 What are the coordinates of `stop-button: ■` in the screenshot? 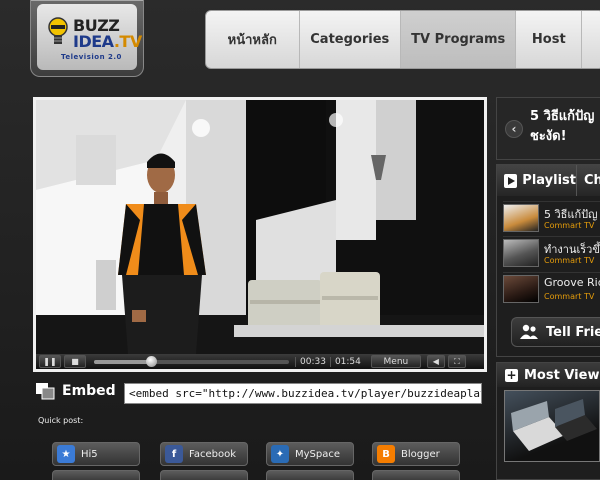 It's located at (75, 361).